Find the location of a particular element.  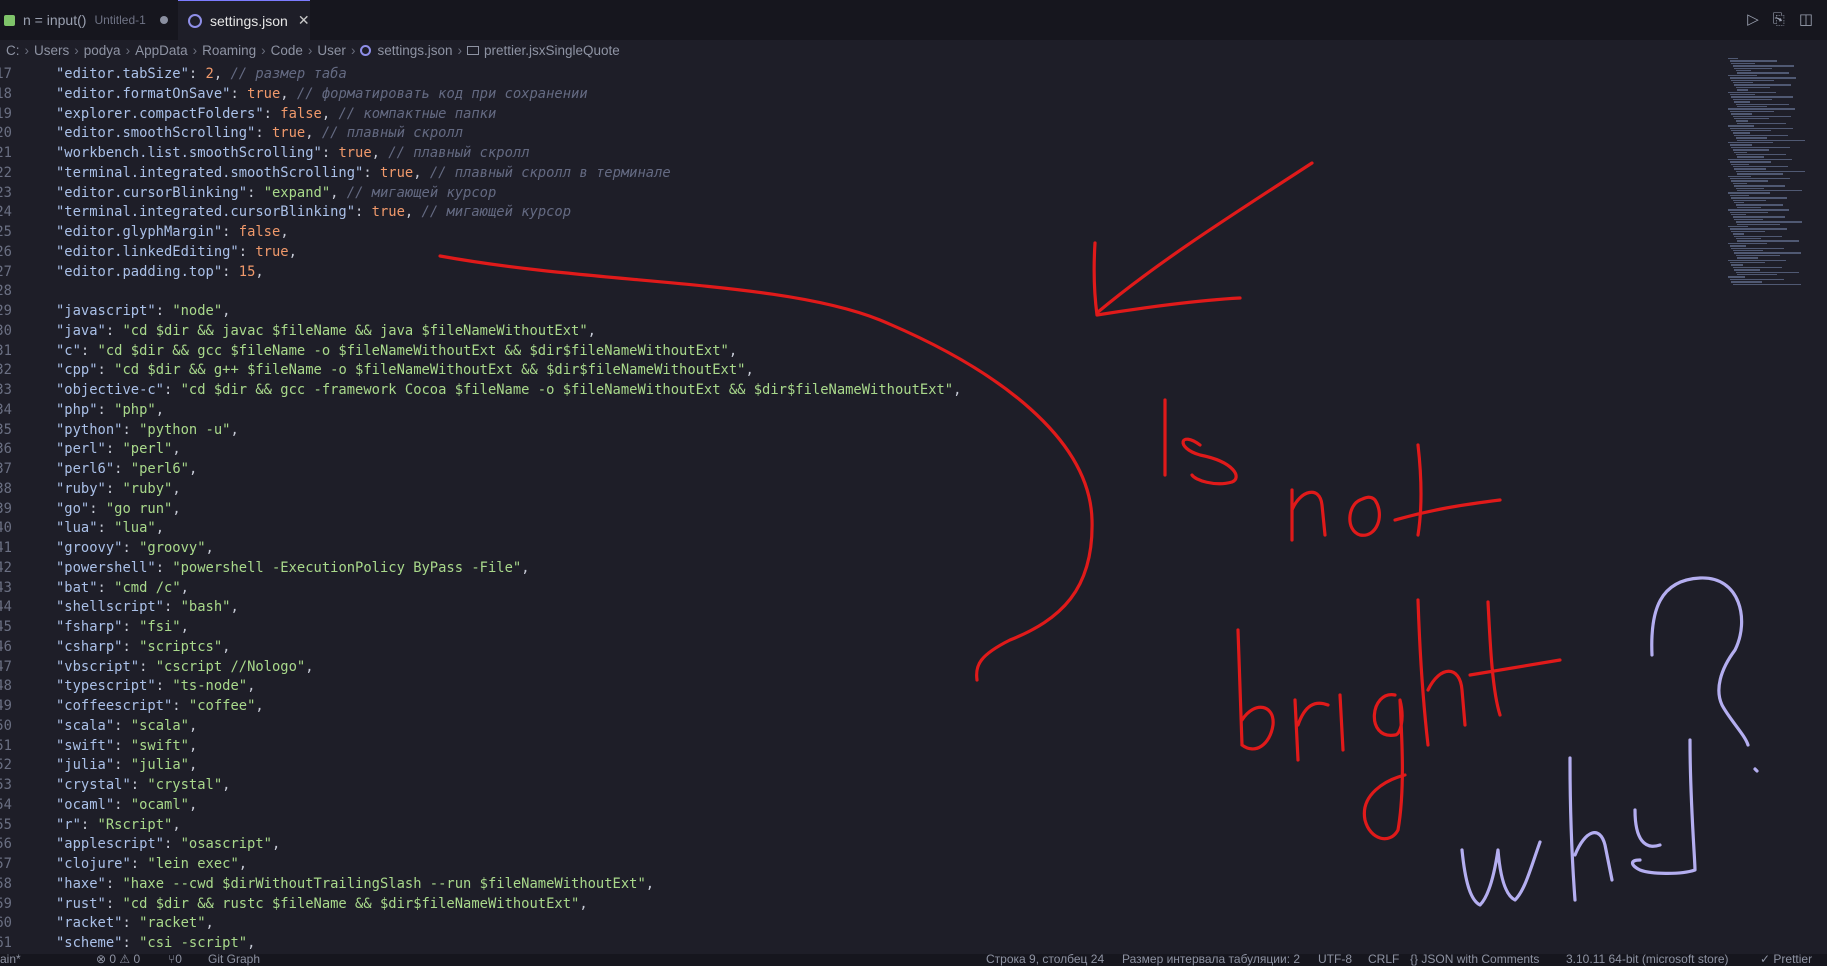

line-number: 57 is located at coordinates (6, 864).